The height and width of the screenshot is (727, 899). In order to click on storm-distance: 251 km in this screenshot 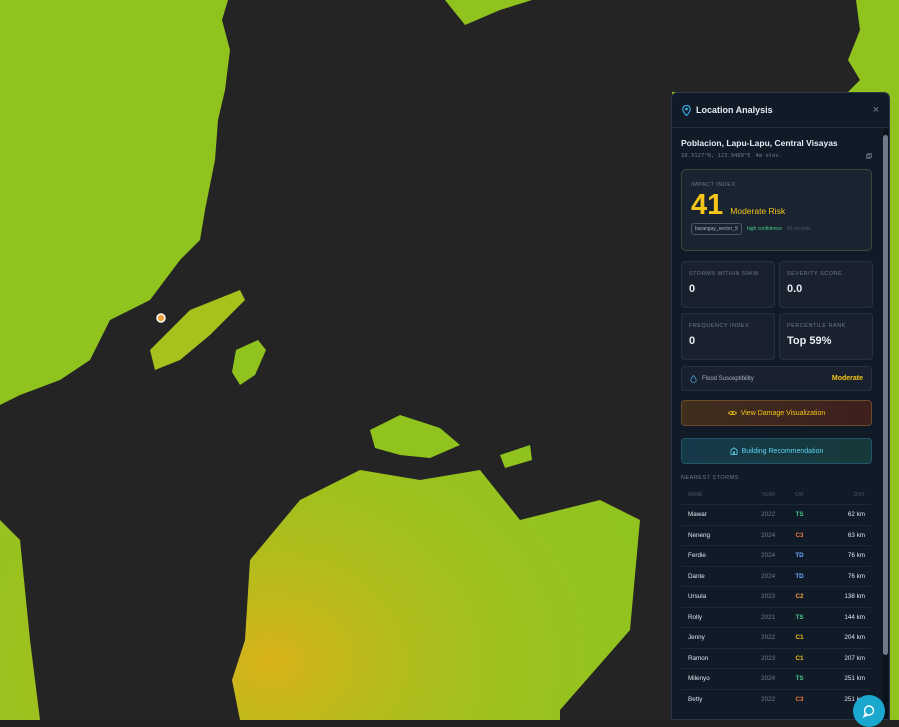, I will do `click(840, 678)`.